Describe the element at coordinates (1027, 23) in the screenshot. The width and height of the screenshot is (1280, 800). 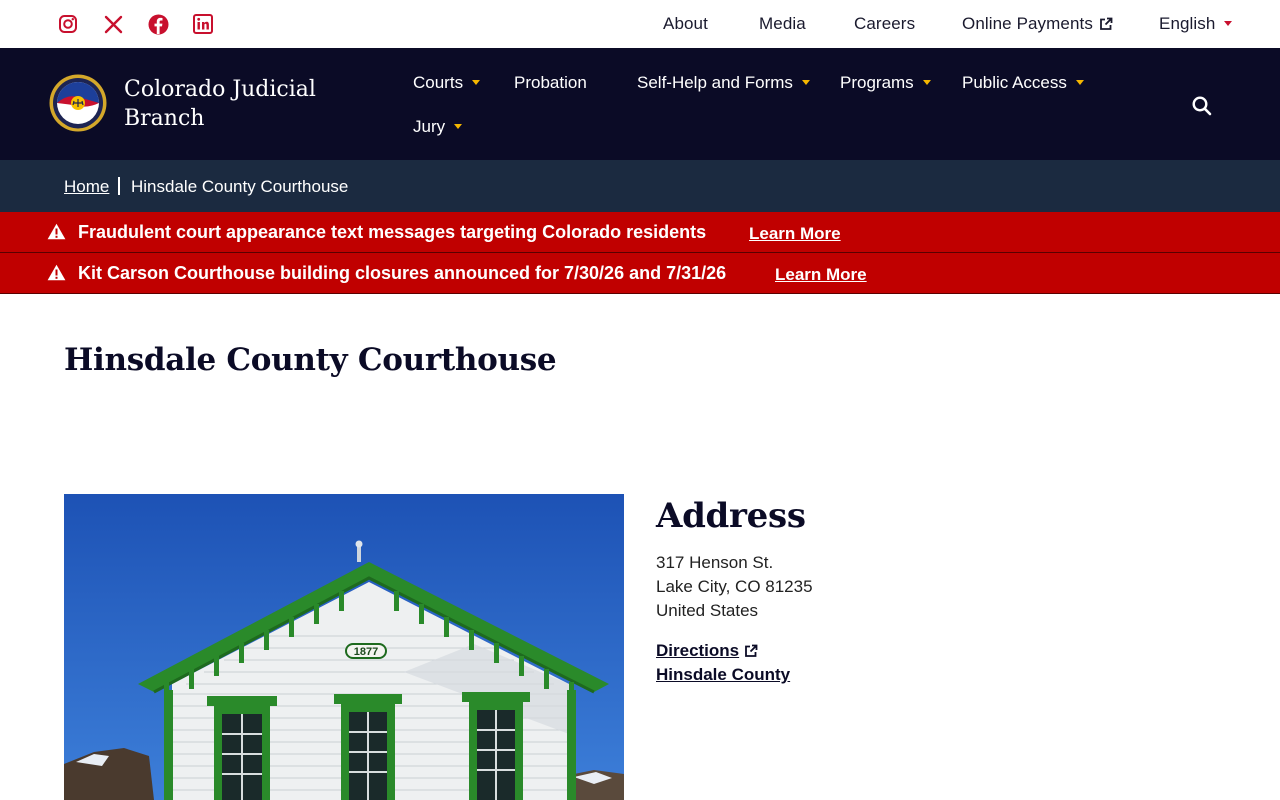
I see `online-payments-label: Online Payments` at that location.